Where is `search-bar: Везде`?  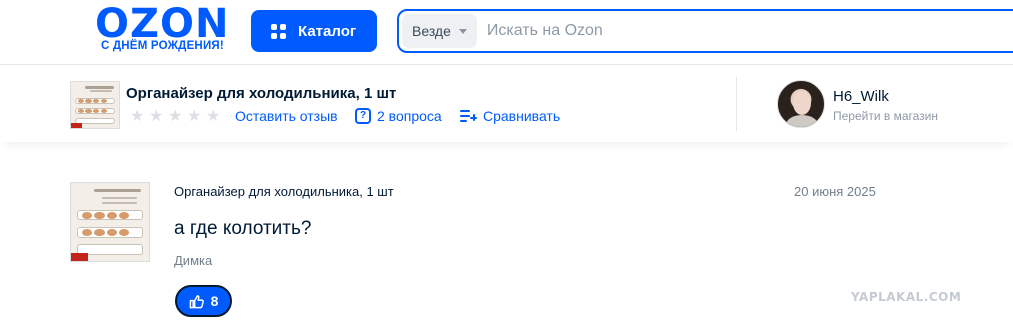 search-bar: Везде is located at coordinates (705, 31).